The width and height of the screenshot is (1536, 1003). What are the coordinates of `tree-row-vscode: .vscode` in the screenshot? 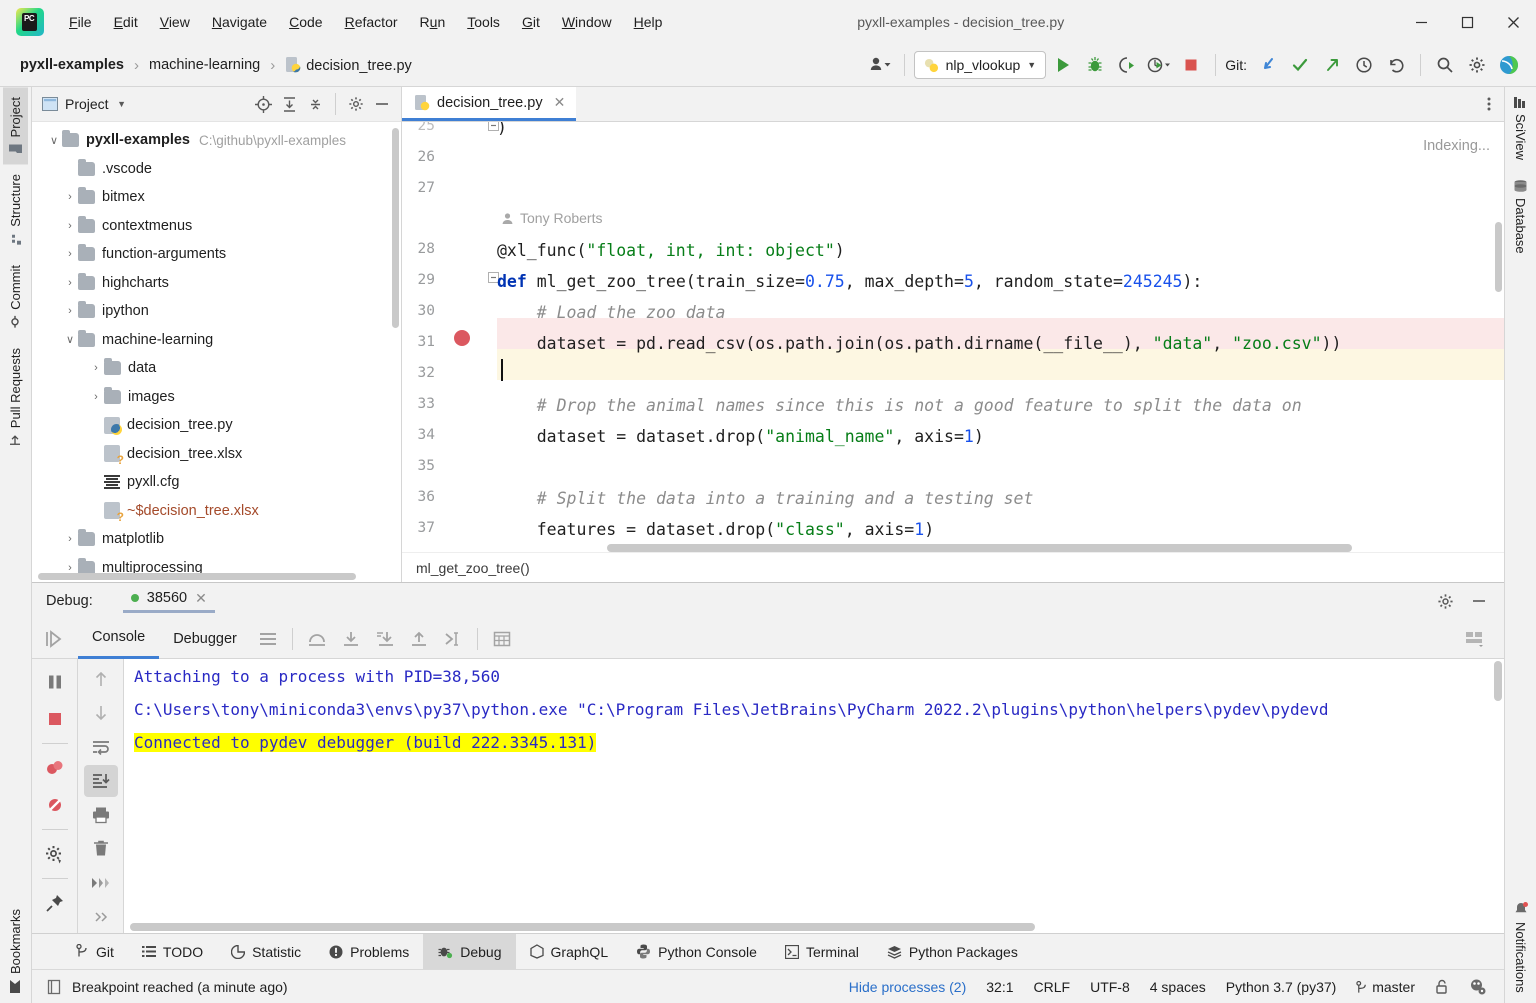 It's located at (216, 169).